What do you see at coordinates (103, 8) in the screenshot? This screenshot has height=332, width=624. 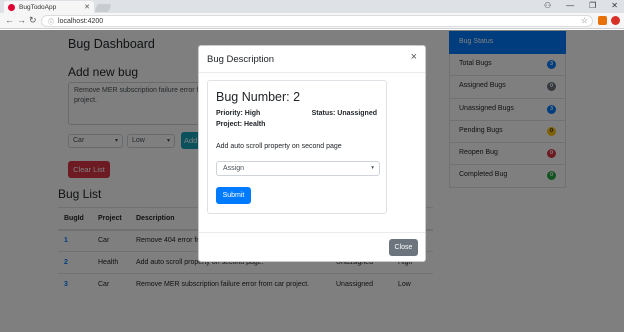 I see `new-tab-button` at bounding box center [103, 8].